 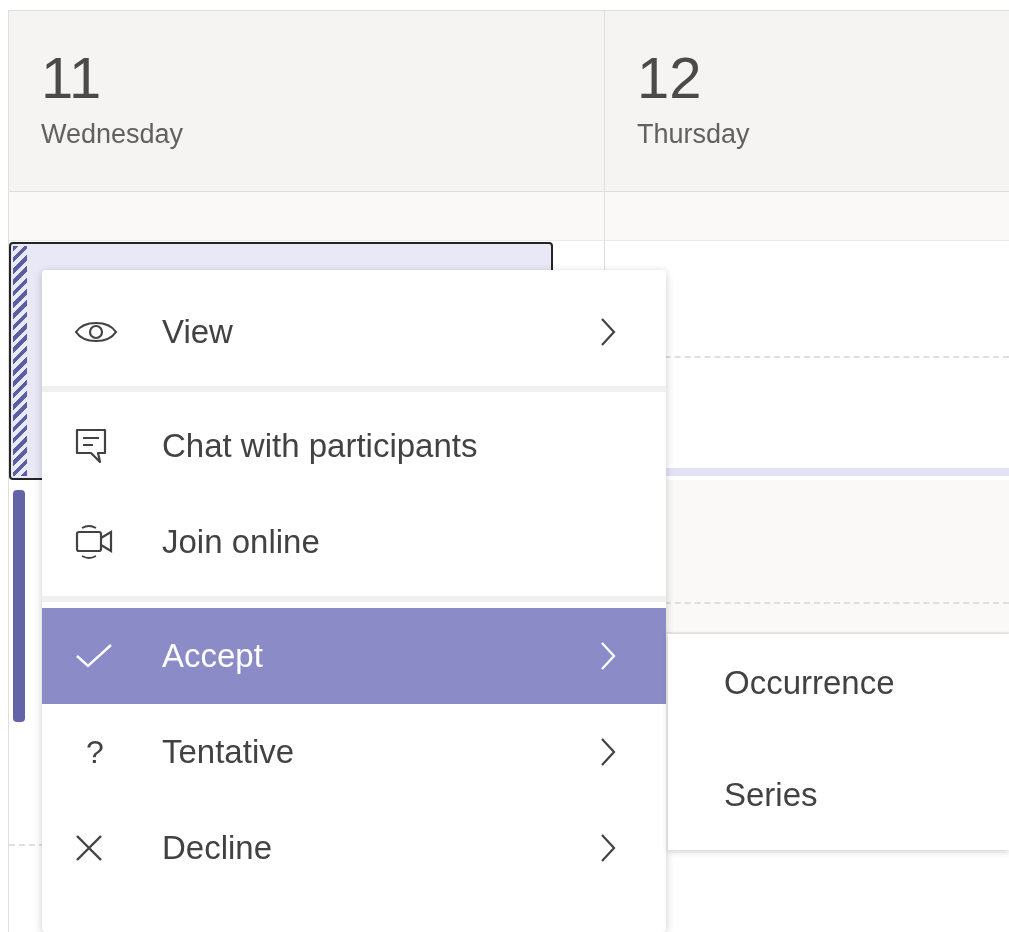 What do you see at coordinates (694, 134) in the screenshot?
I see `weekday-label: Thursday` at bounding box center [694, 134].